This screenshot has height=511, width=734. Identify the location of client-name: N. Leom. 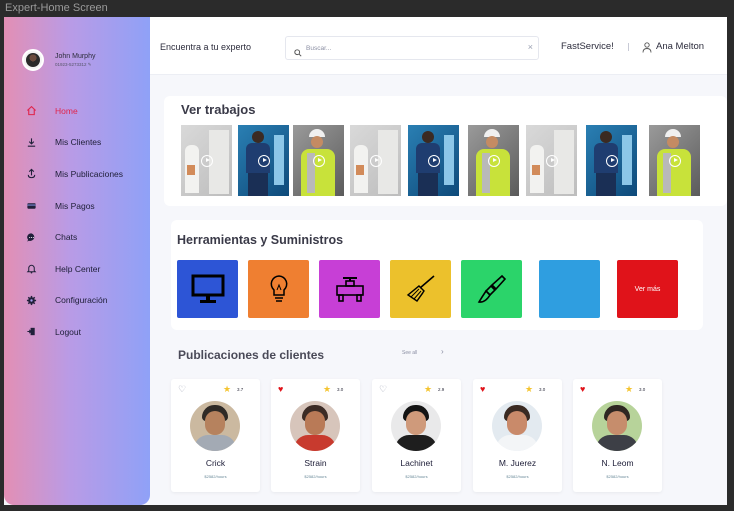
(617, 463).